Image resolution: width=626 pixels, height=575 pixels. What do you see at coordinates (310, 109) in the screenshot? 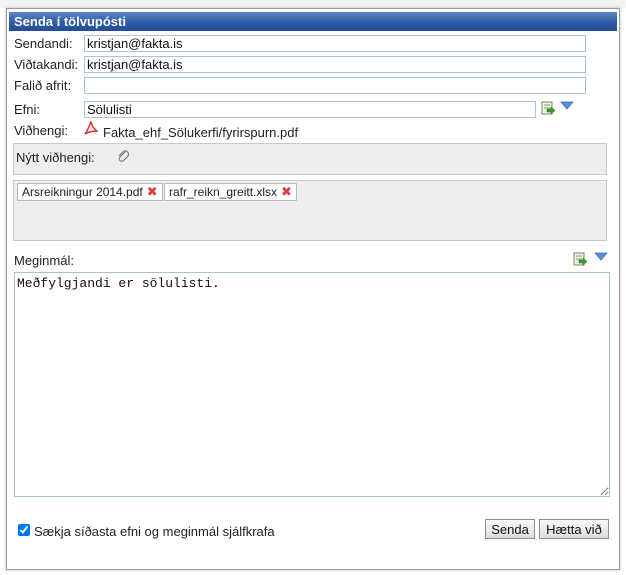
I see `subject-input` at bounding box center [310, 109].